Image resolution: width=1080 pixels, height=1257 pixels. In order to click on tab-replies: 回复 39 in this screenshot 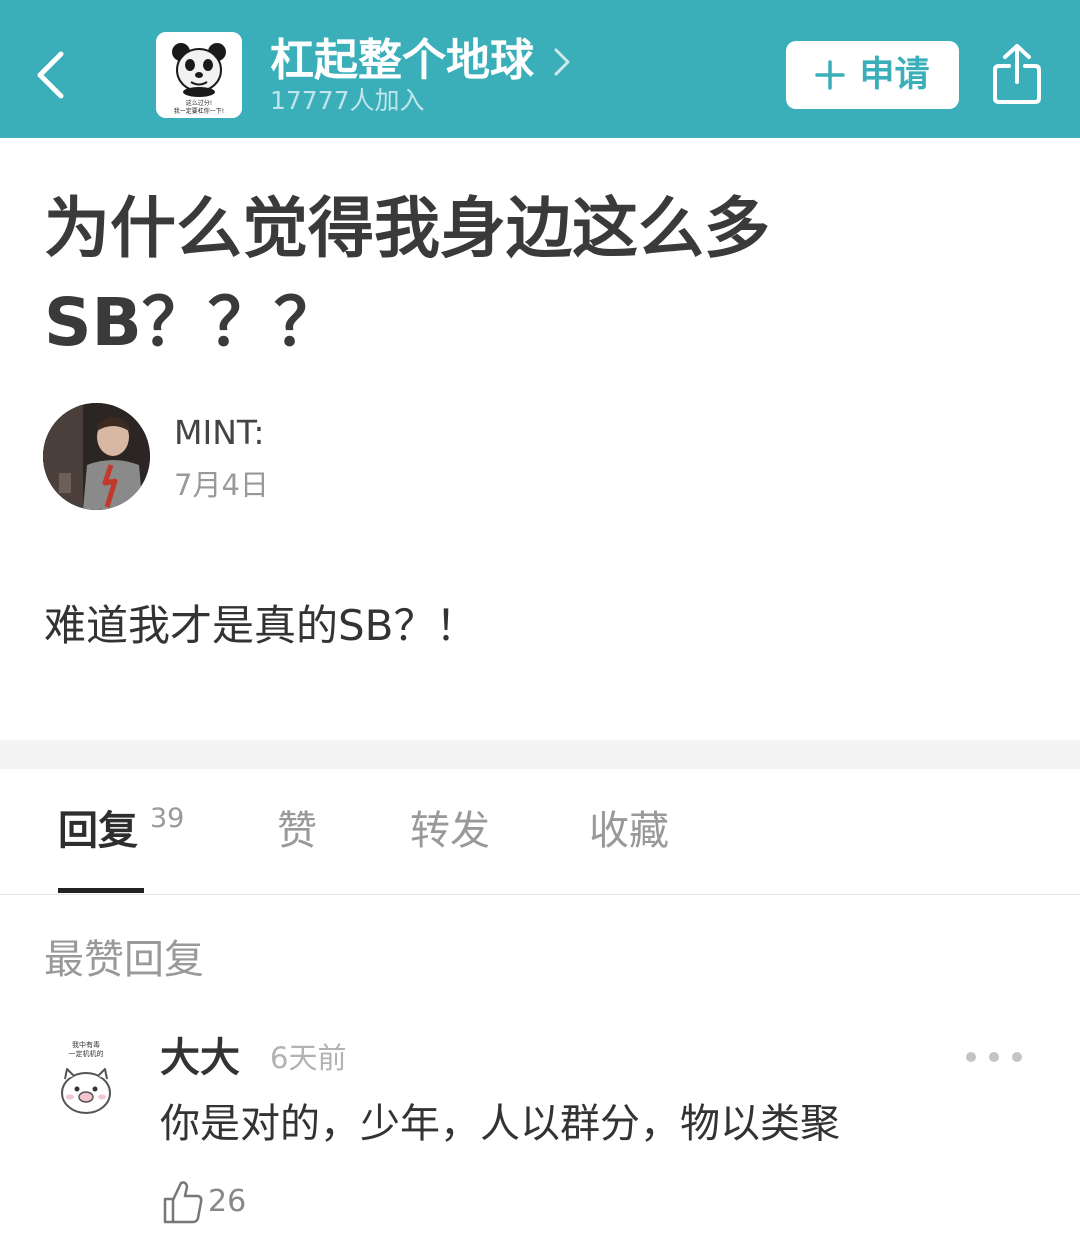, I will do `click(121, 830)`.